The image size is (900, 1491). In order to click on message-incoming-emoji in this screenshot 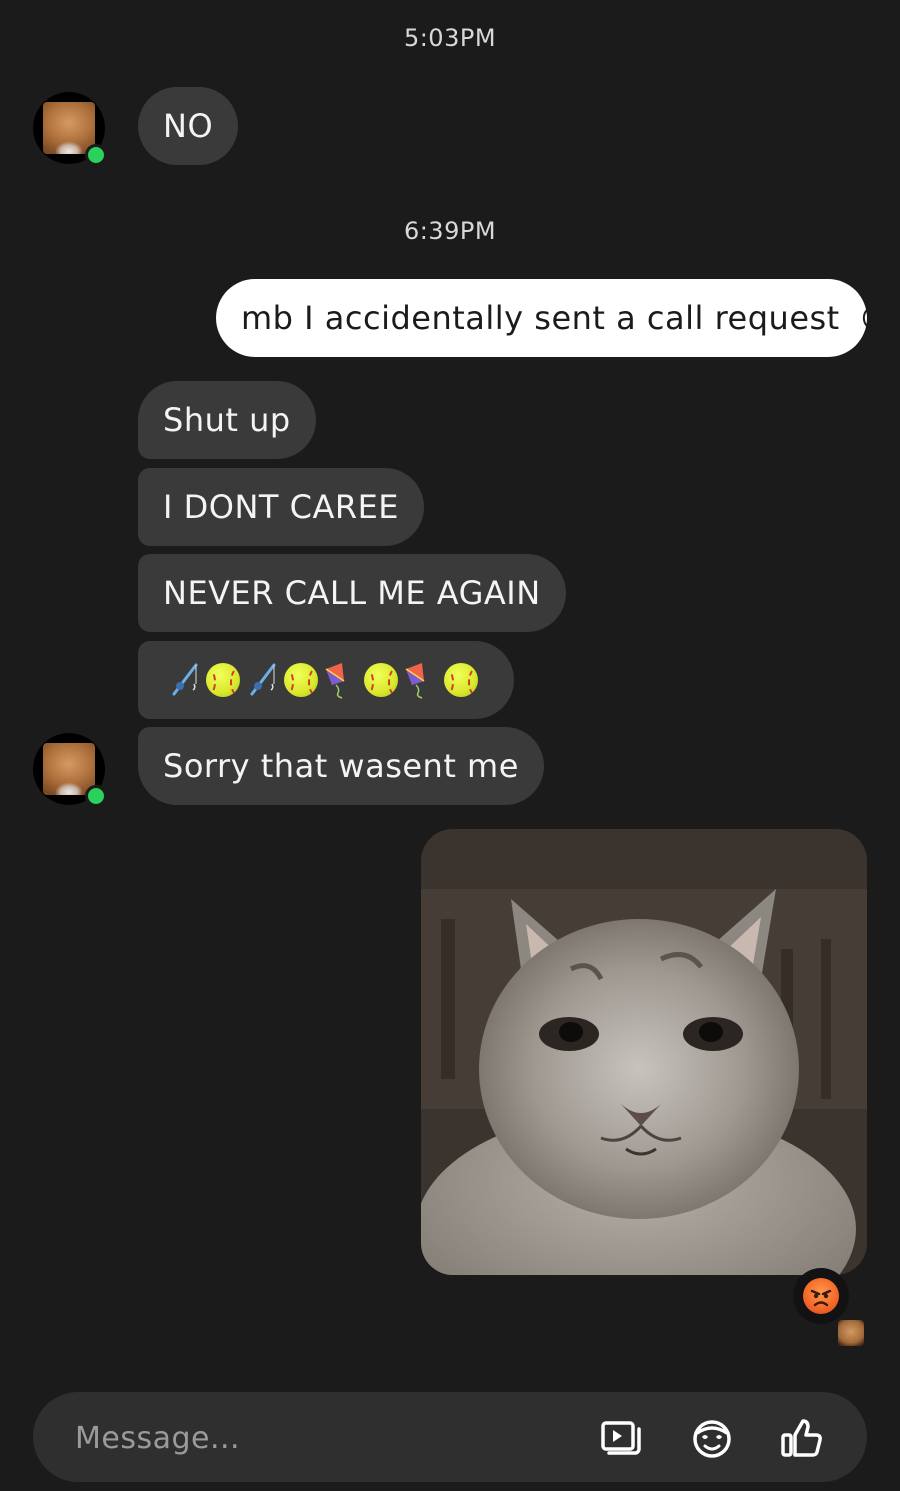, I will do `click(326, 680)`.